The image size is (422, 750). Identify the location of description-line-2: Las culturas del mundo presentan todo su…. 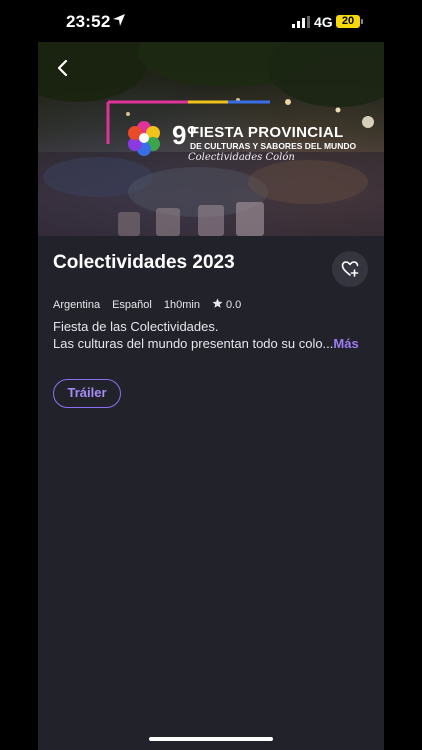
(213, 343).